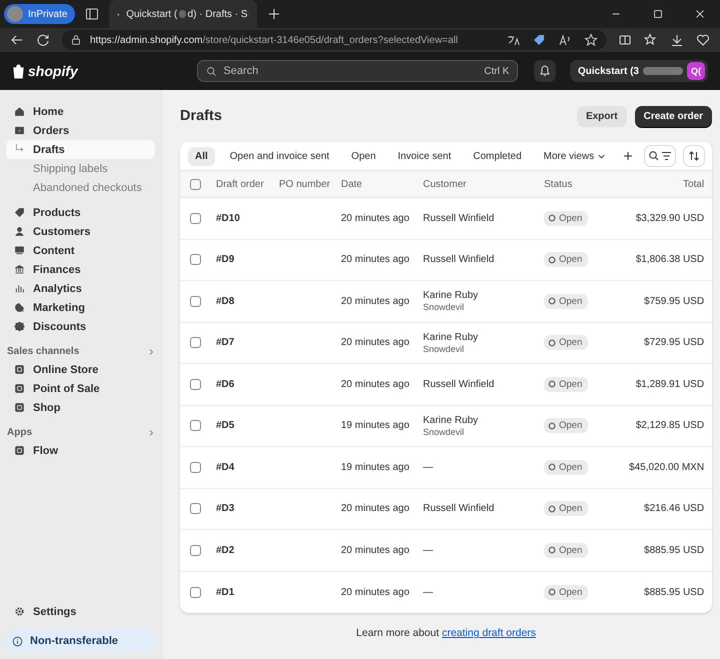 Image resolution: width=720 pixels, height=659 pixels. I want to click on new-tab-icon, so click(274, 14).